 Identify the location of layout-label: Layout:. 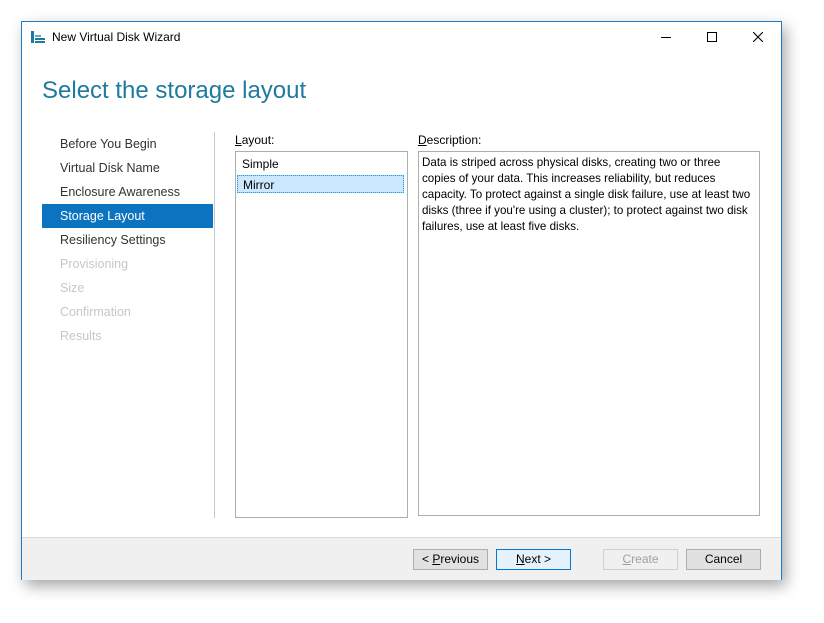
(254, 140).